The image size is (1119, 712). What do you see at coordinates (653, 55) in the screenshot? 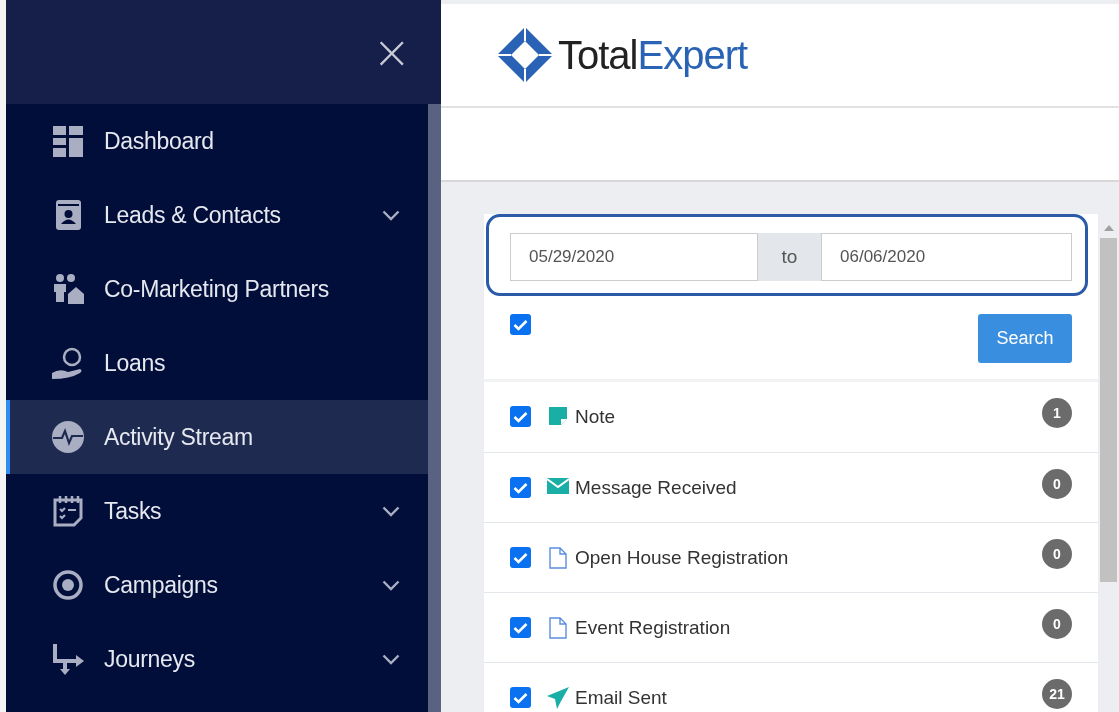
I see `logo-text: TotalExpert` at bounding box center [653, 55].